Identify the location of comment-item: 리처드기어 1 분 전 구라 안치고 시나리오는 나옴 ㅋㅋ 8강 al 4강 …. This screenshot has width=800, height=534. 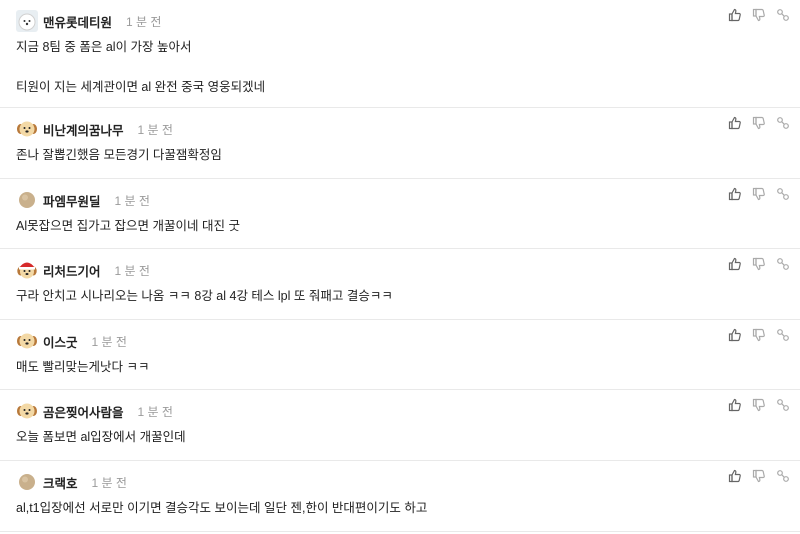
(400, 284).